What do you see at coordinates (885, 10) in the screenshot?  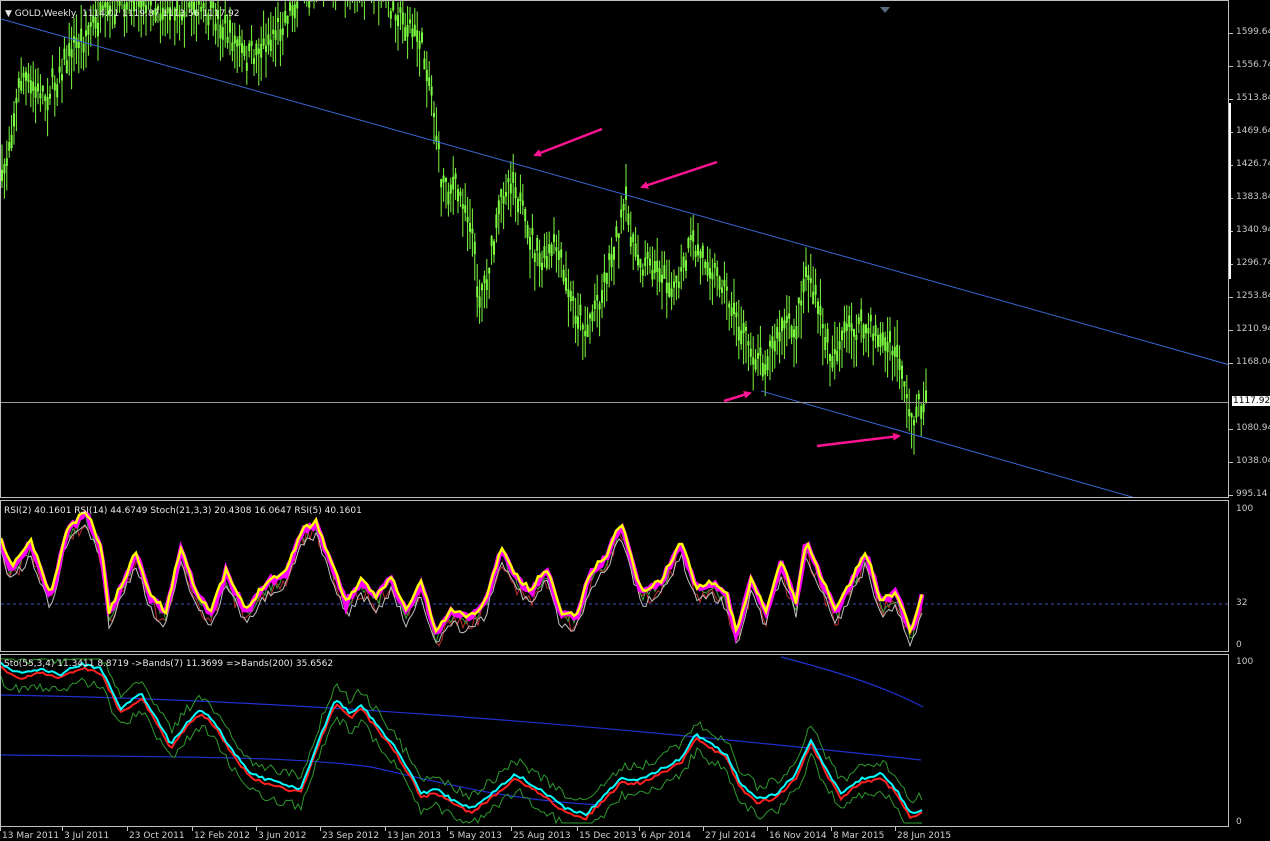 I see `scroll-marker-icon` at bounding box center [885, 10].